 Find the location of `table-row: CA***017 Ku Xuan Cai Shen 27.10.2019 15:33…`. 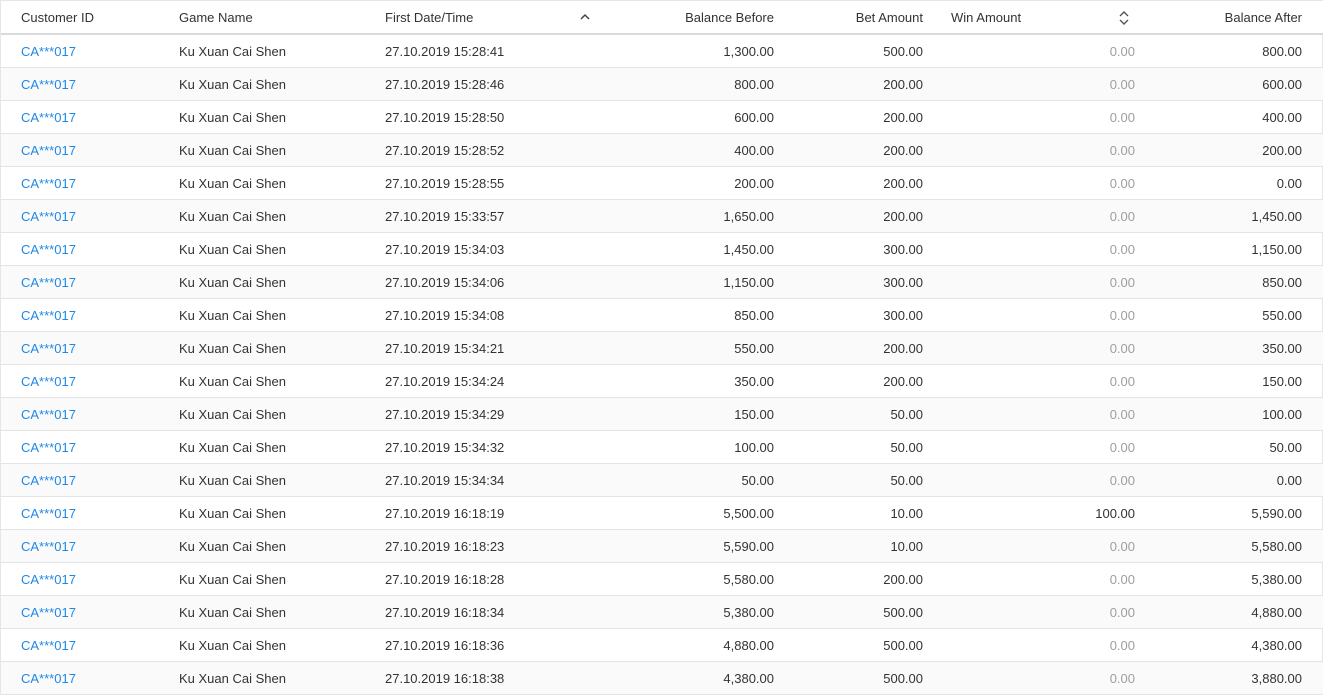

table-row: CA***017 Ku Xuan Cai Shen 27.10.2019 15:33… is located at coordinates (662, 216).